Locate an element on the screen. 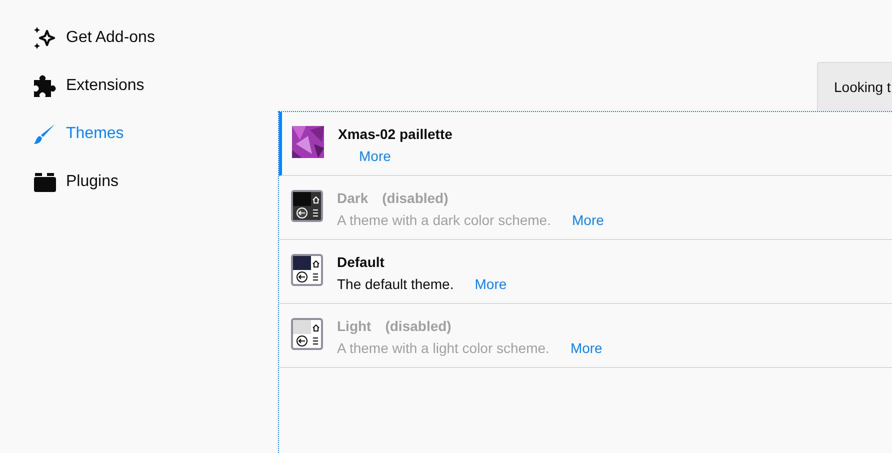 The width and height of the screenshot is (892, 453). theme-row: Xmas-02 paillette More is located at coordinates (585, 144).